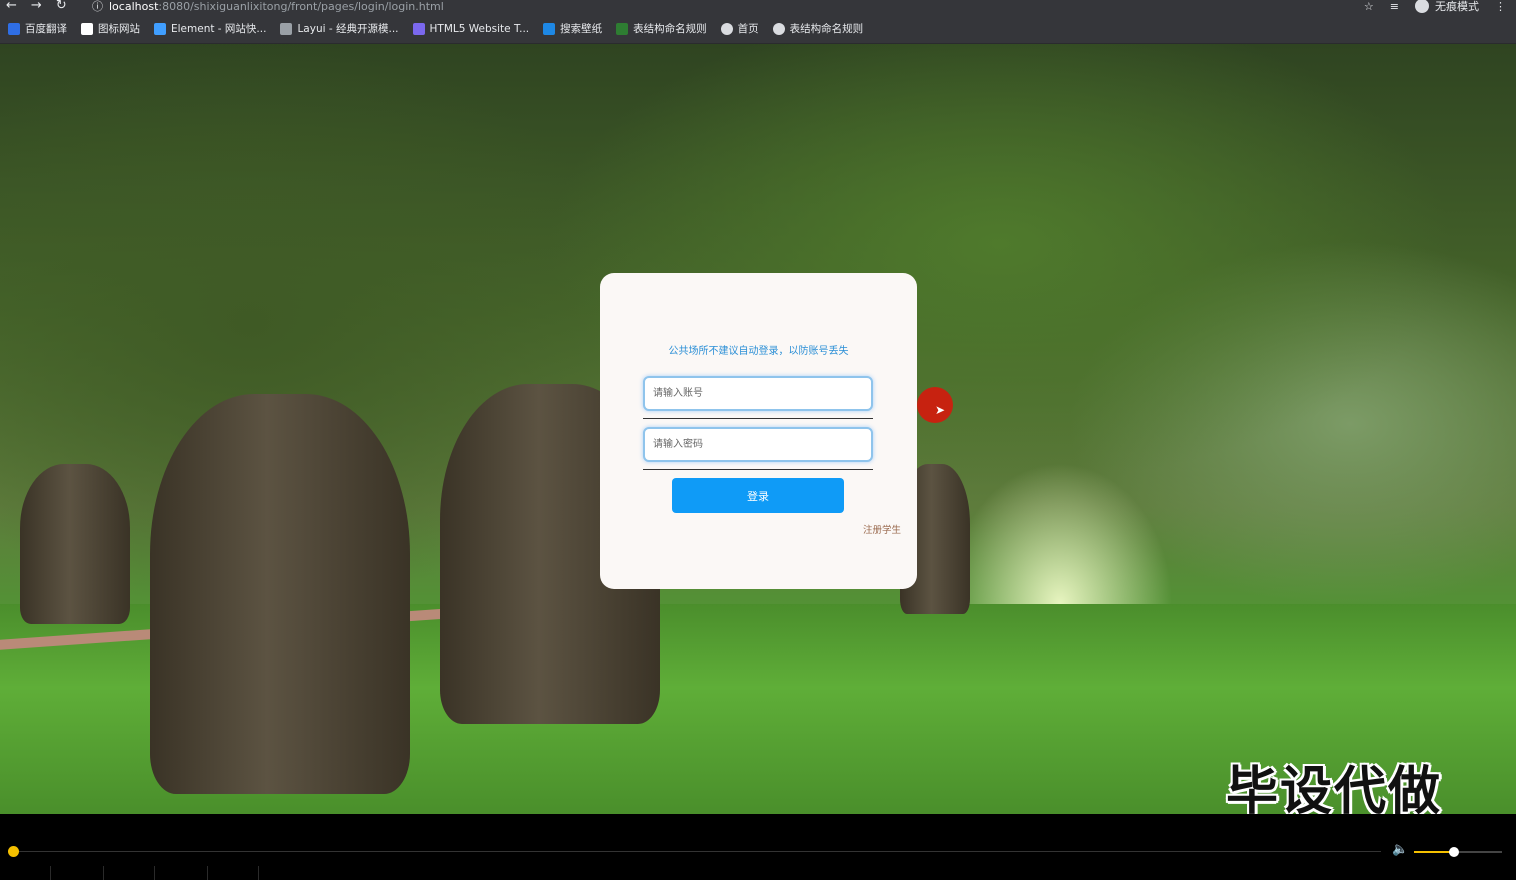 The width and height of the screenshot is (1516, 880). Describe the element at coordinates (134, 6) in the screenshot. I see `url-host: localhost` at that location.